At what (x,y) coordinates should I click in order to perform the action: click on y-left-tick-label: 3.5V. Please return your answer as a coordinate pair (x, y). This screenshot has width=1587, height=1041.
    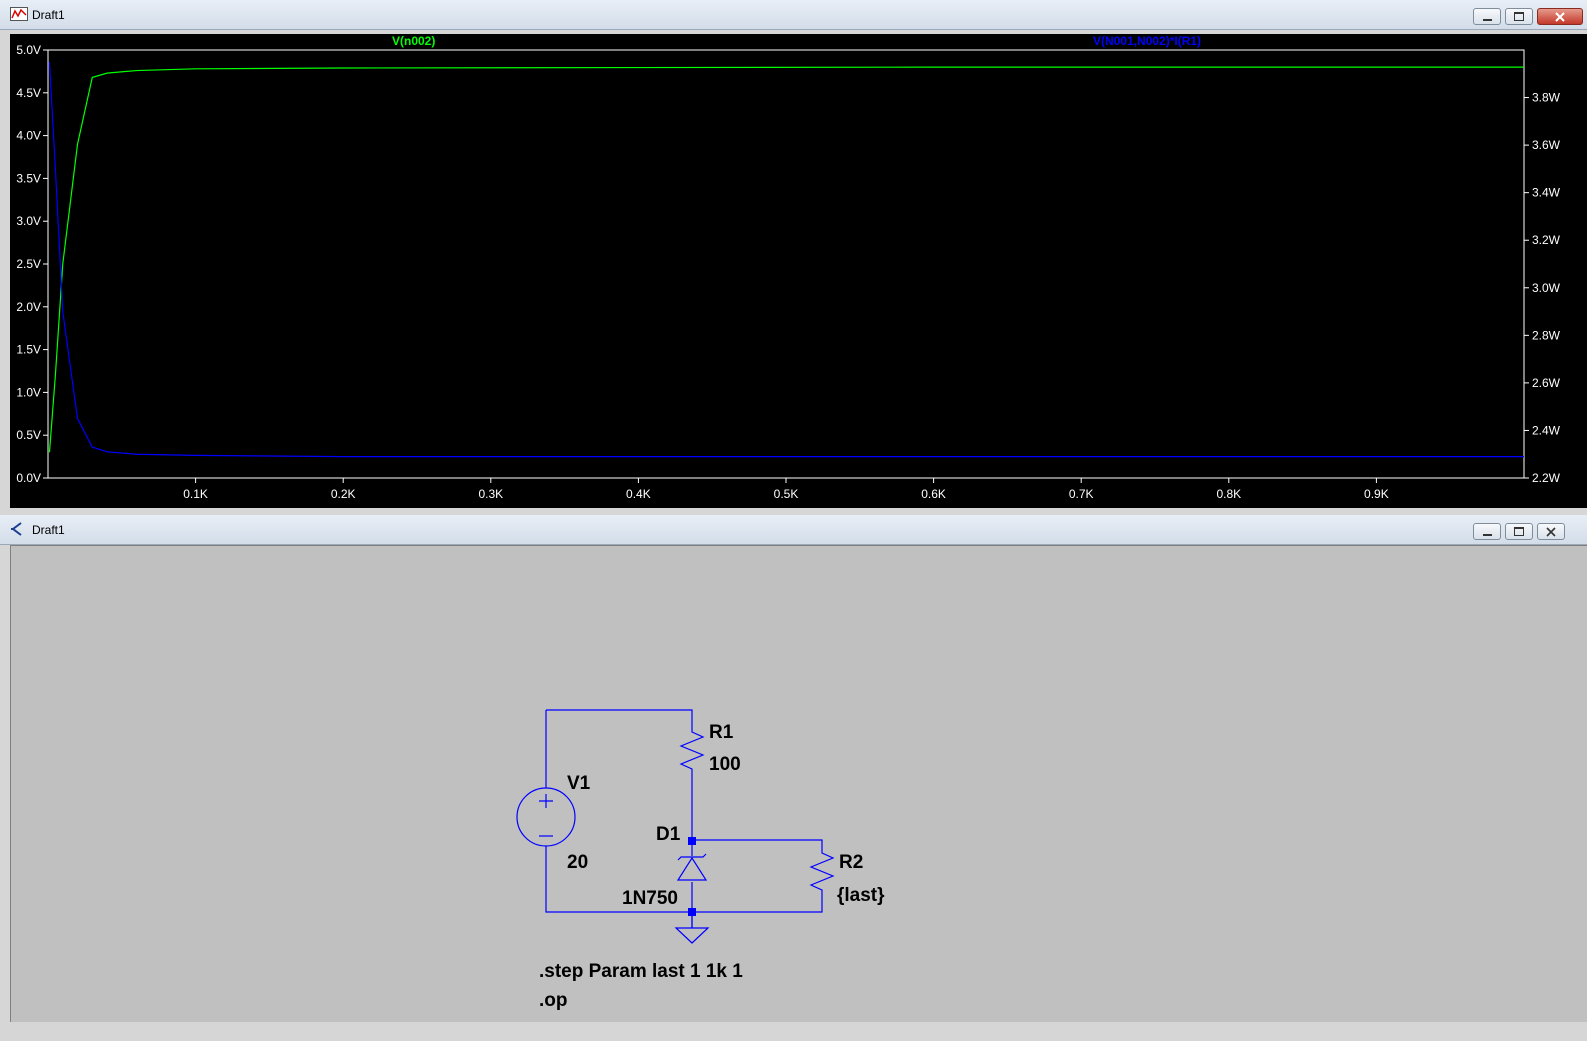
    Looking at the image, I should click on (28, 178).